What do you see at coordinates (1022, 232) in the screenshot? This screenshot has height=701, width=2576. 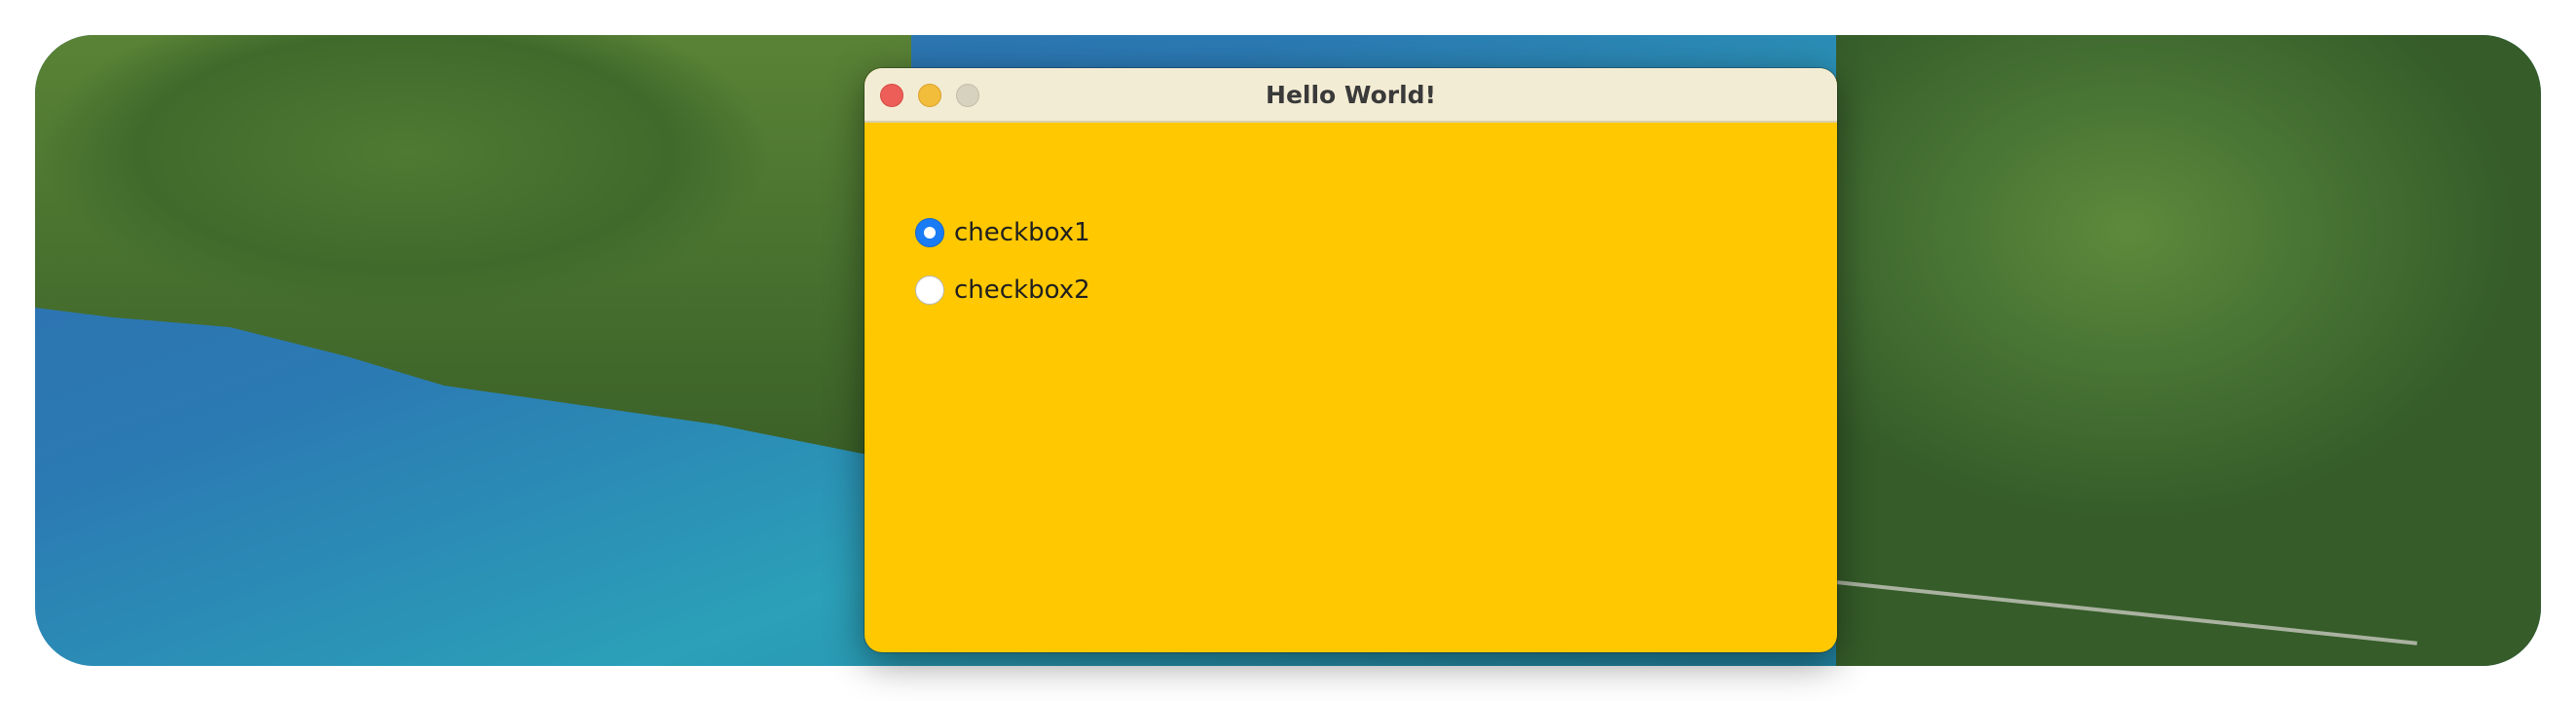 I see `radio-option-label: checkbox1` at bounding box center [1022, 232].